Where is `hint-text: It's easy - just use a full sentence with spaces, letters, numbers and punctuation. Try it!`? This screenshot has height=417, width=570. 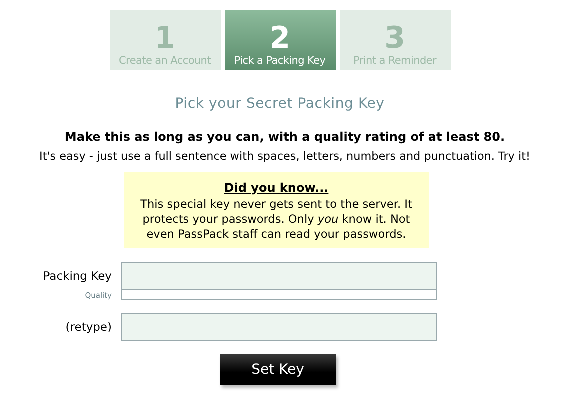
hint-text: It's easy - just use a full sentence with spaces, letters, numbers and punctuation. Try it! is located at coordinates (285, 156).